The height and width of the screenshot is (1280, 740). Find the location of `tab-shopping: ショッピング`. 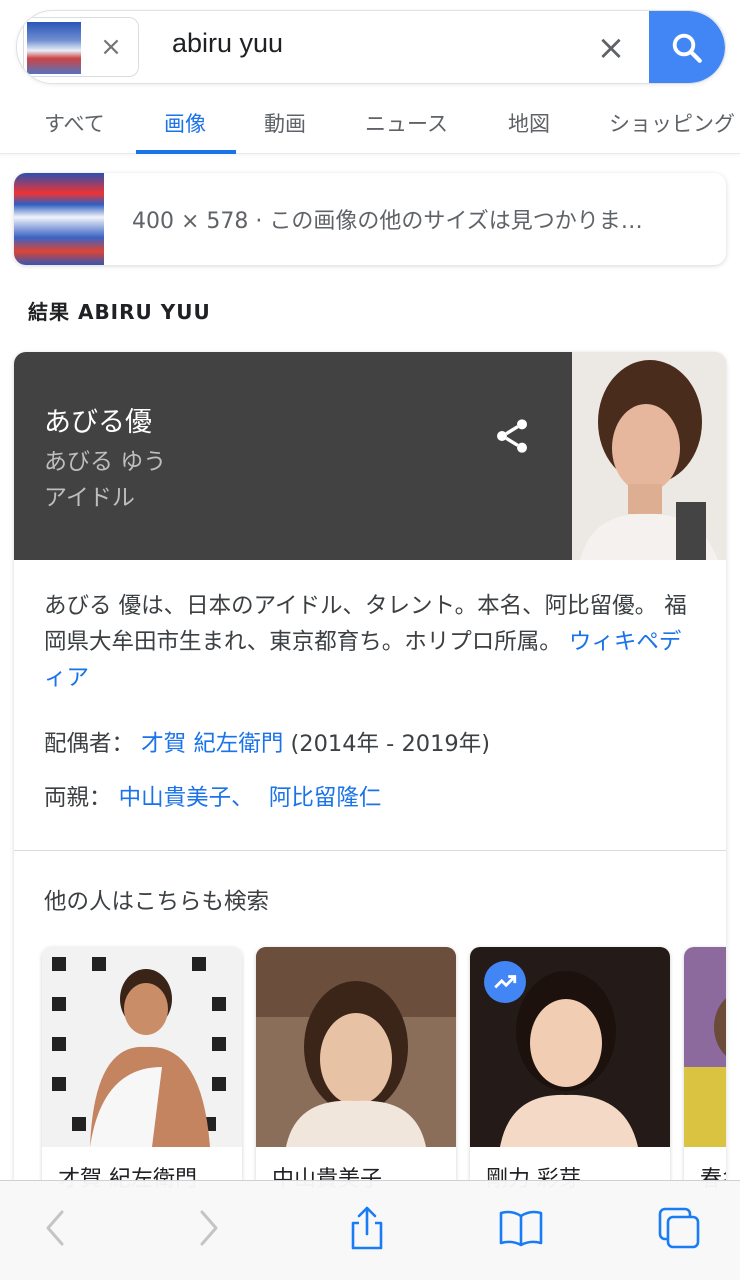

tab-shopping: ショッピング is located at coordinates (672, 123).